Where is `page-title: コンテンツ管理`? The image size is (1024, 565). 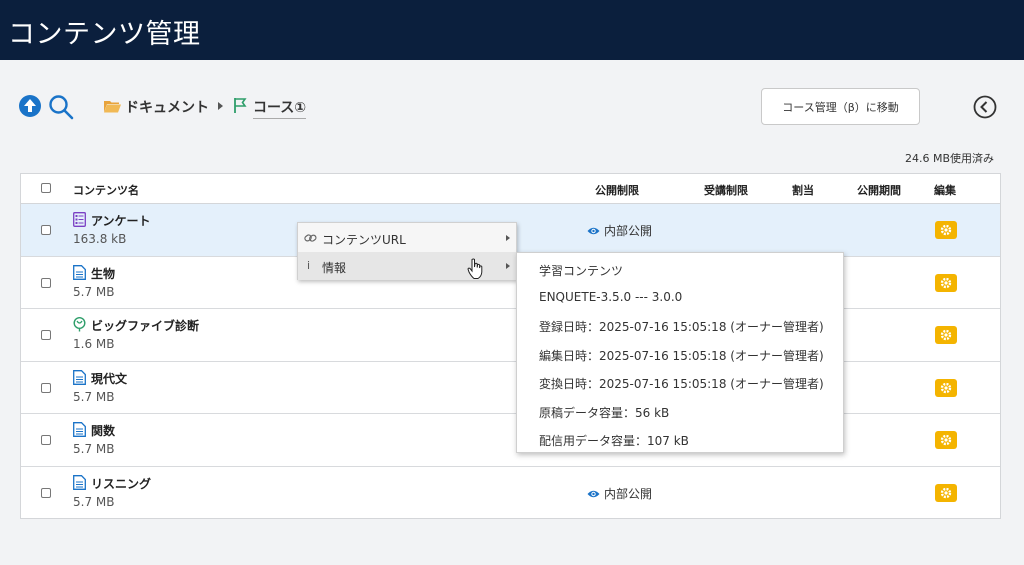 page-title: コンテンツ管理 is located at coordinates (104, 34).